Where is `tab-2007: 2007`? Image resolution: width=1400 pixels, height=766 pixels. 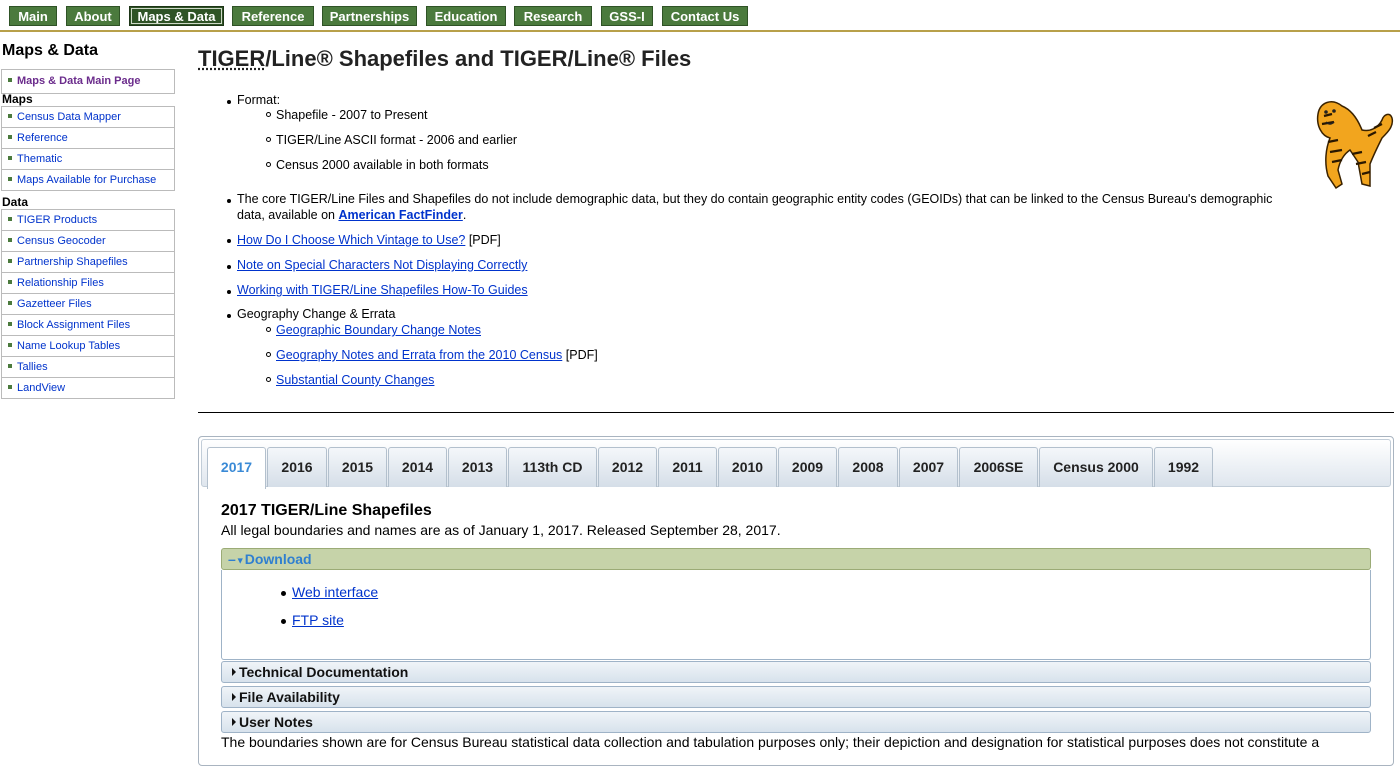 tab-2007: 2007 is located at coordinates (928, 467).